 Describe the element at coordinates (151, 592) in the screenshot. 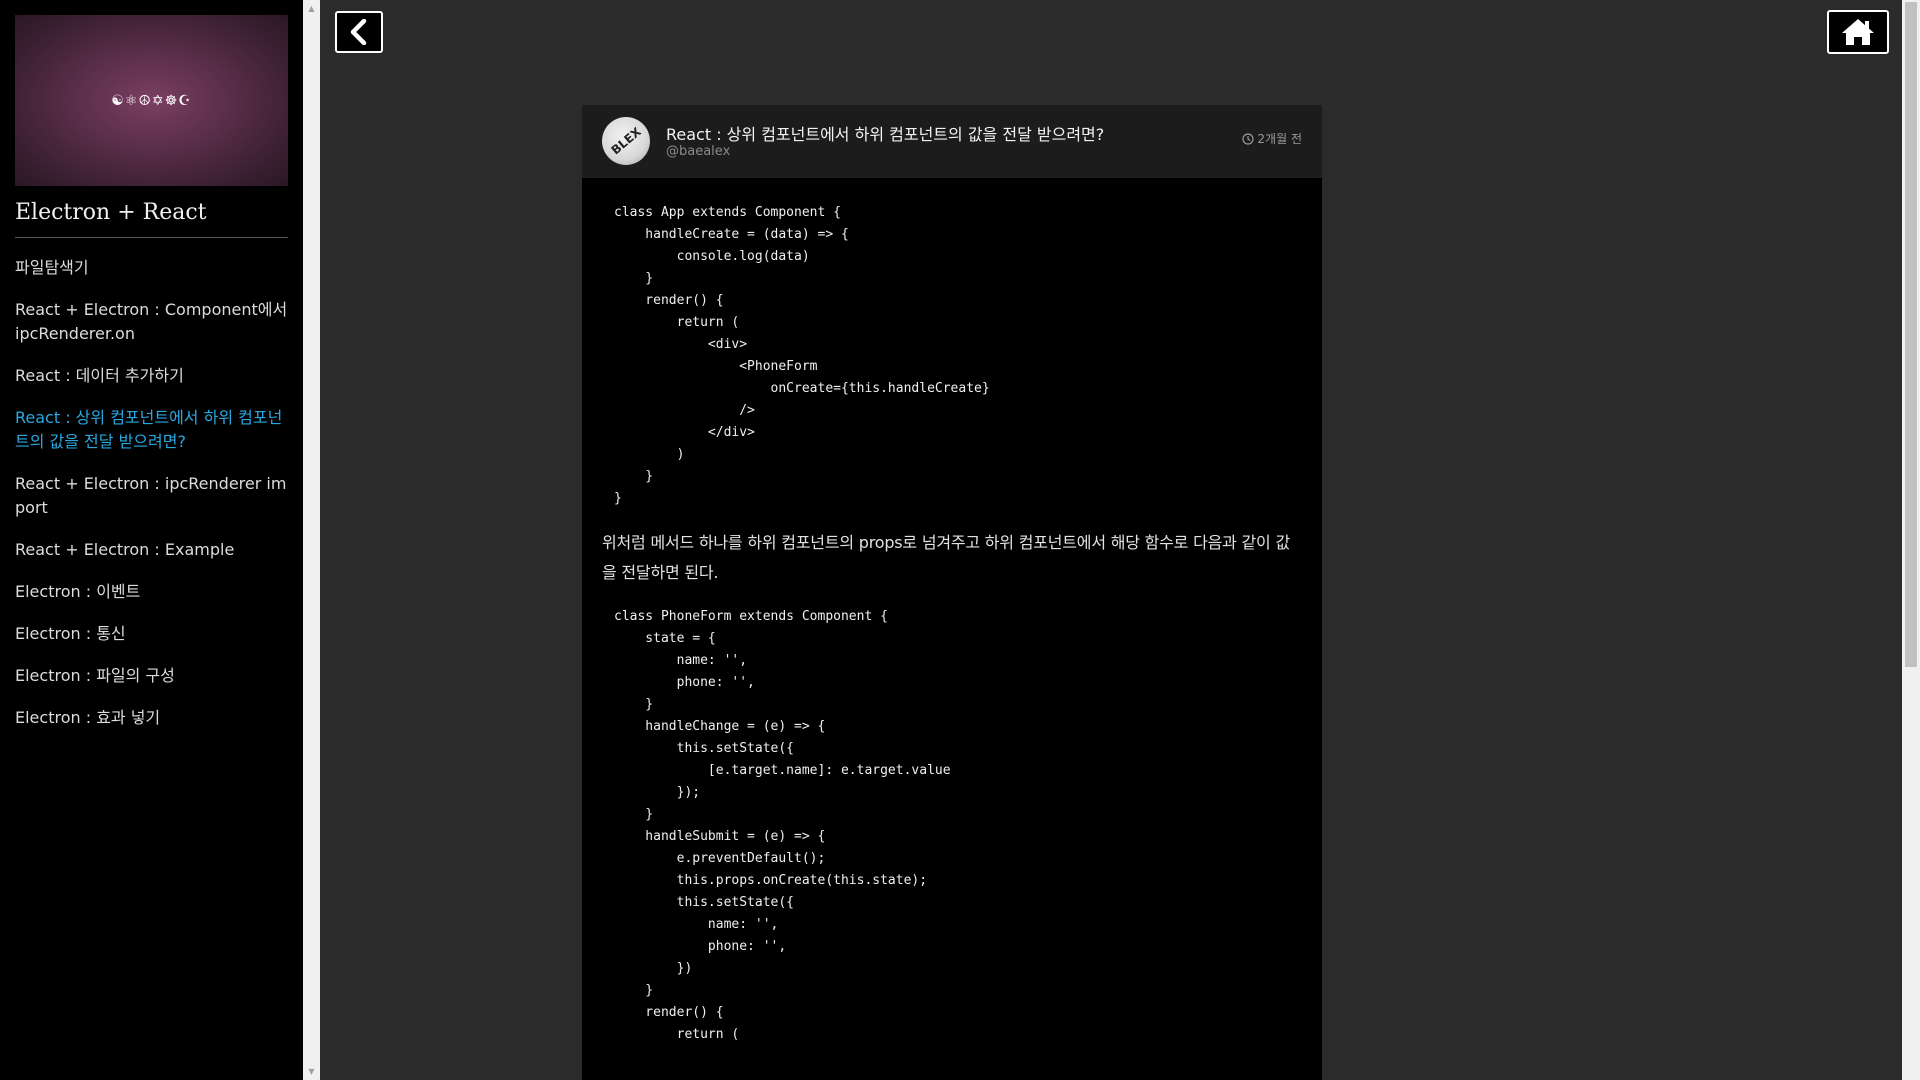

I see `sidebar-item: Electron : 이벤트` at that location.